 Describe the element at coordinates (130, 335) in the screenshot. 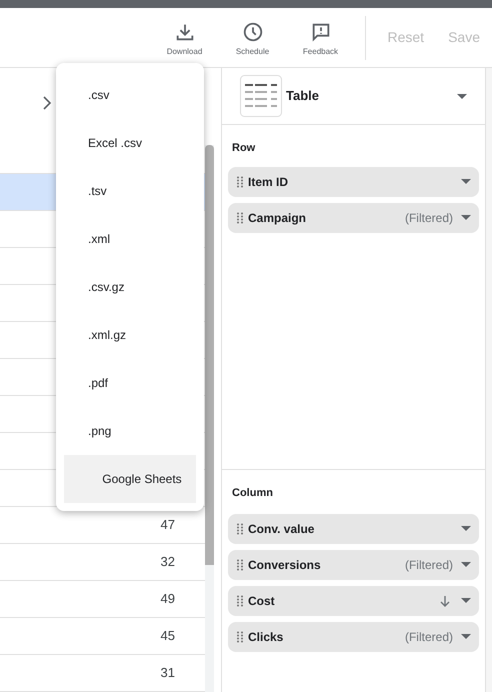

I see `menu-item: .xml.gz` at that location.